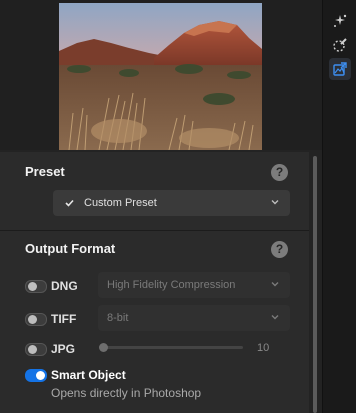 The width and height of the screenshot is (356, 413). What do you see at coordinates (64, 319) in the screenshot?
I see `tiff-label: TIFF` at bounding box center [64, 319].